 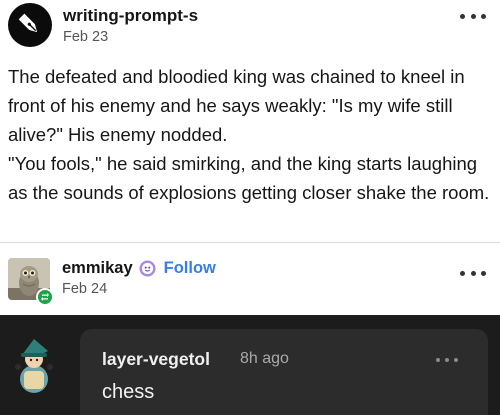 I want to click on reblog-icon, so click(x=45, y=297).